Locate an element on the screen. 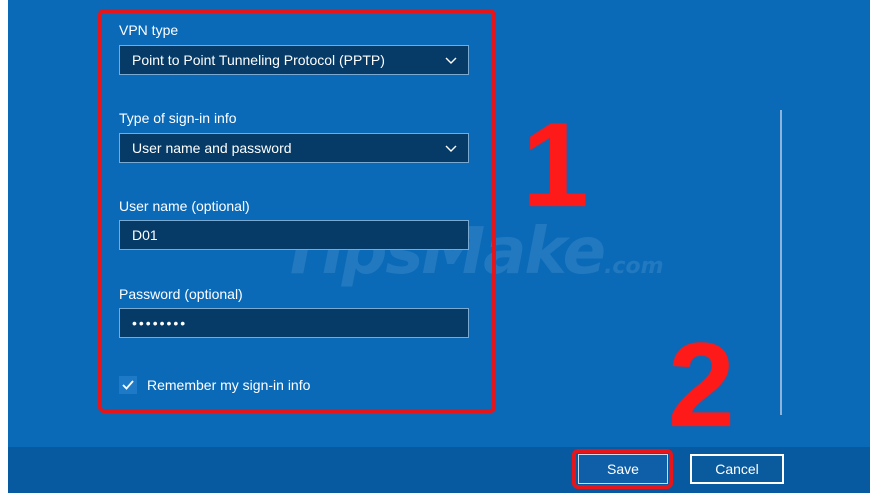 The image size is (870, 493). save-highlight-box is located at coordinates (622, 469).